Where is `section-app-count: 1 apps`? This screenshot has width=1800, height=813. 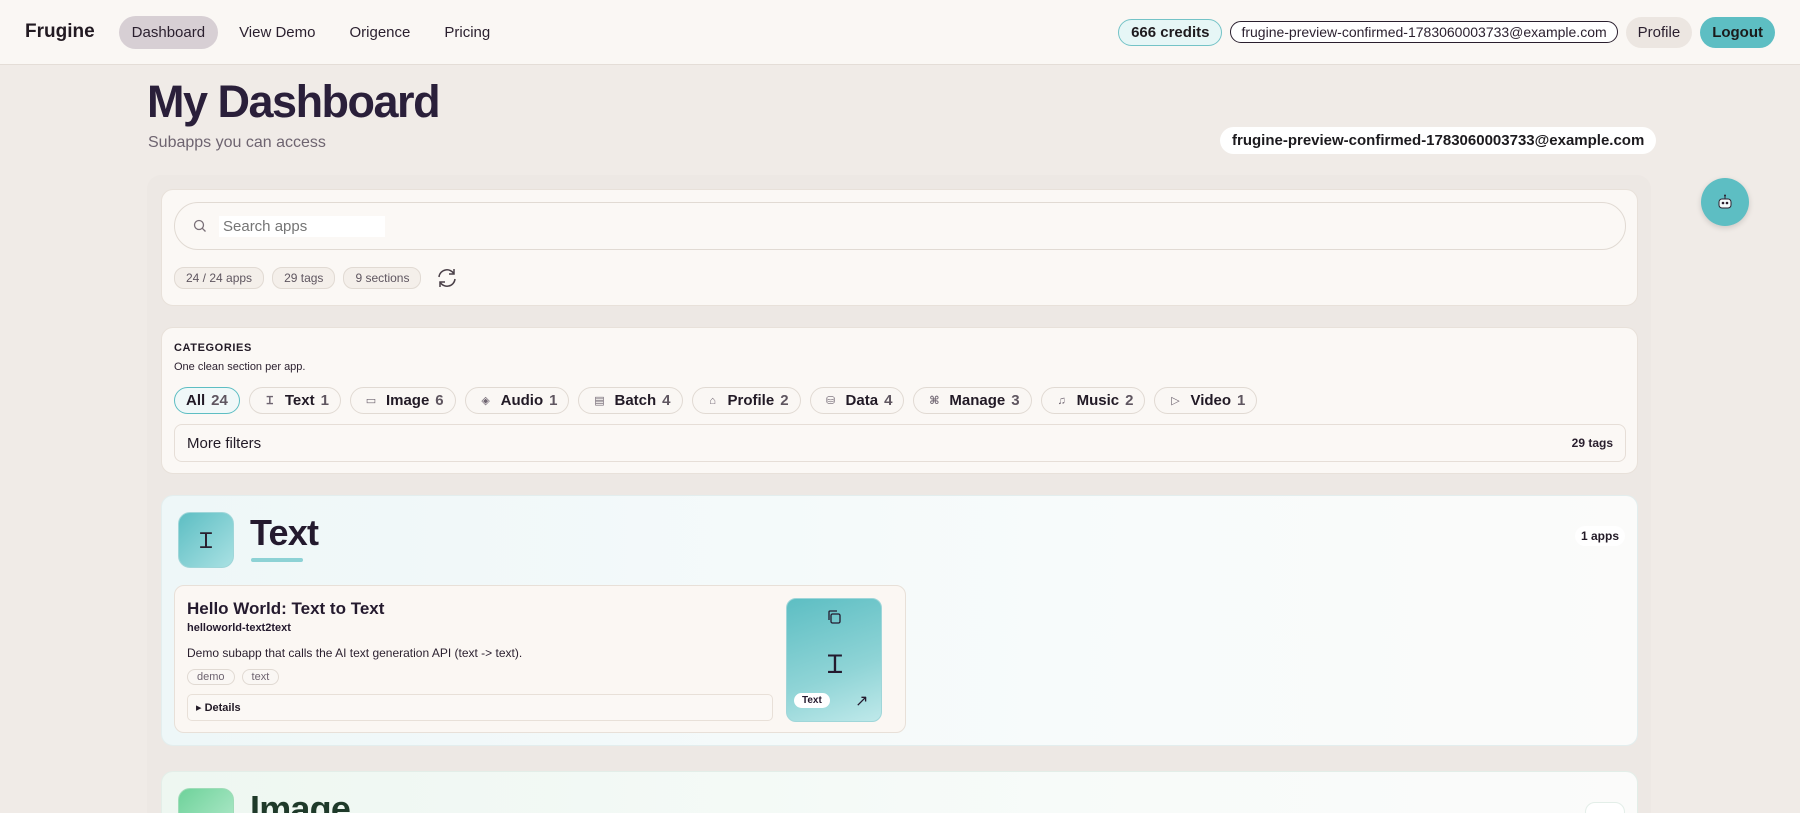
section-app-count: 1 apps is located at coordinates (1599, 536).